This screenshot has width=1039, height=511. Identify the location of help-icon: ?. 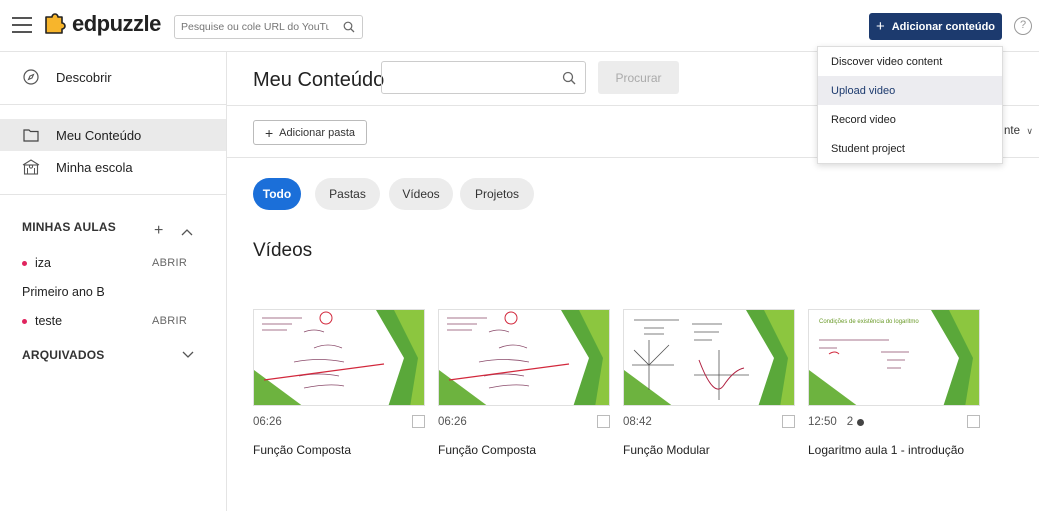
(1023, 26).